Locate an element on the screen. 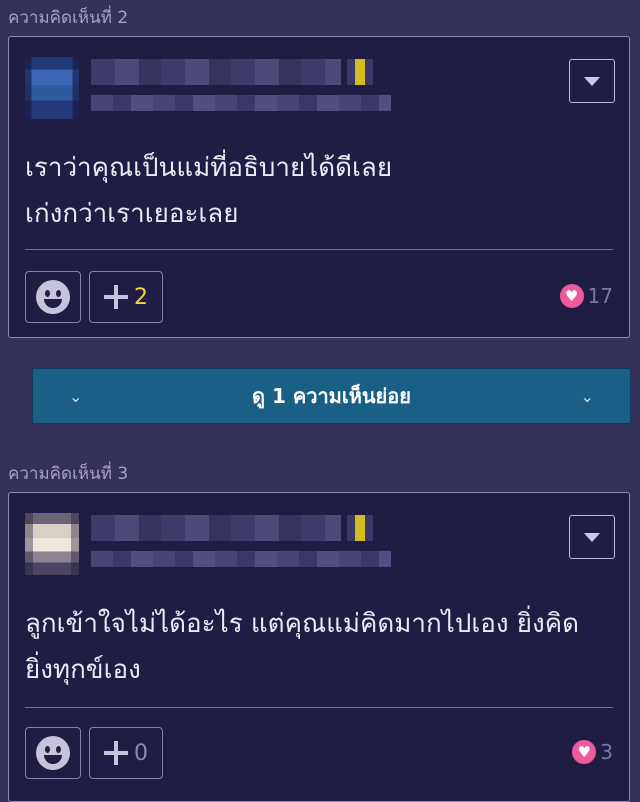 Image resolution: width=640 pixels, height=802 pixels. comment-number-label: ความคิดเห็นที่ 3 is located at coordinates (68, 474).